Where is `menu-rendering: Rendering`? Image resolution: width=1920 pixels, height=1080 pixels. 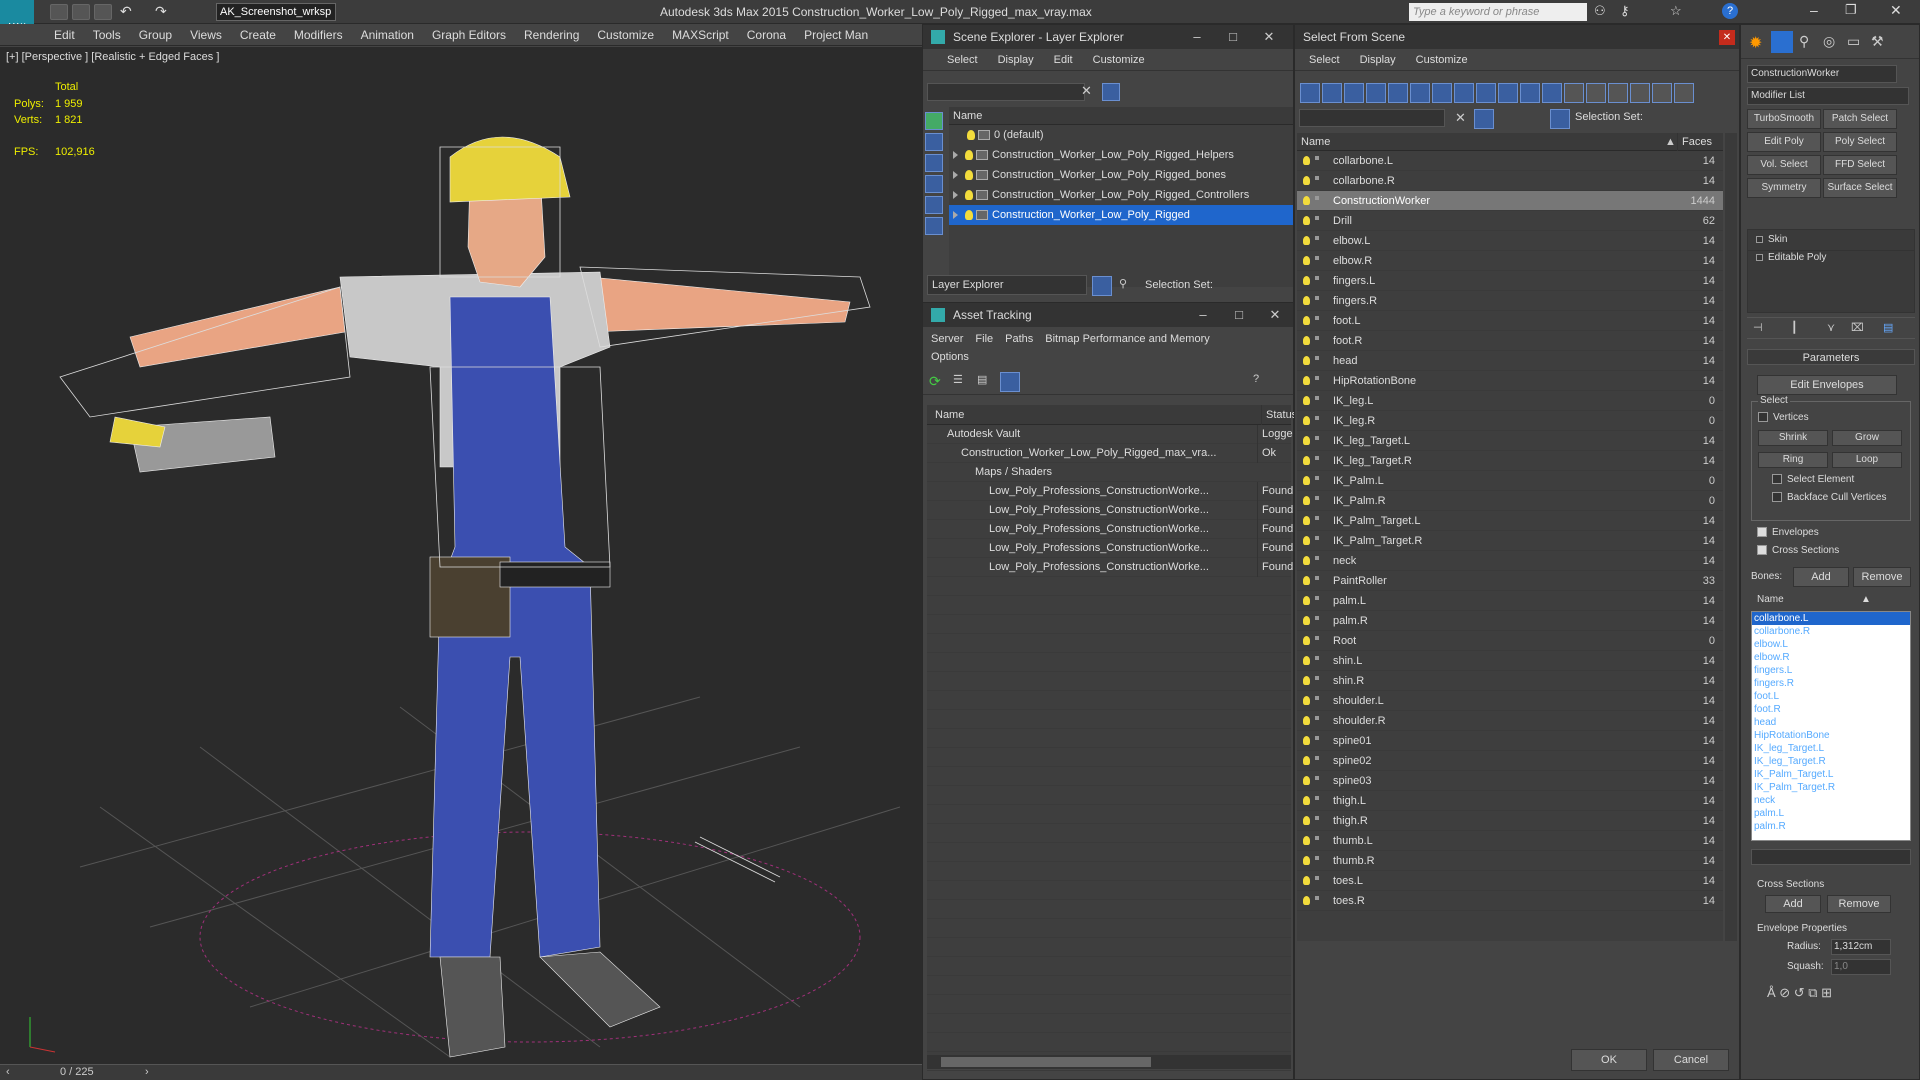
menu-rendering: Rendering is located at coordinates (551, 35).